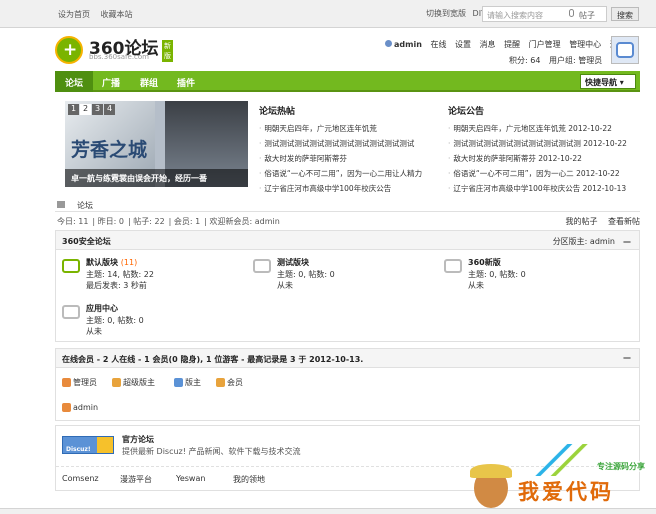 The image size is (656, 514). I want to click on stat-yesterday: 昨日: 0, so click(110, 221).